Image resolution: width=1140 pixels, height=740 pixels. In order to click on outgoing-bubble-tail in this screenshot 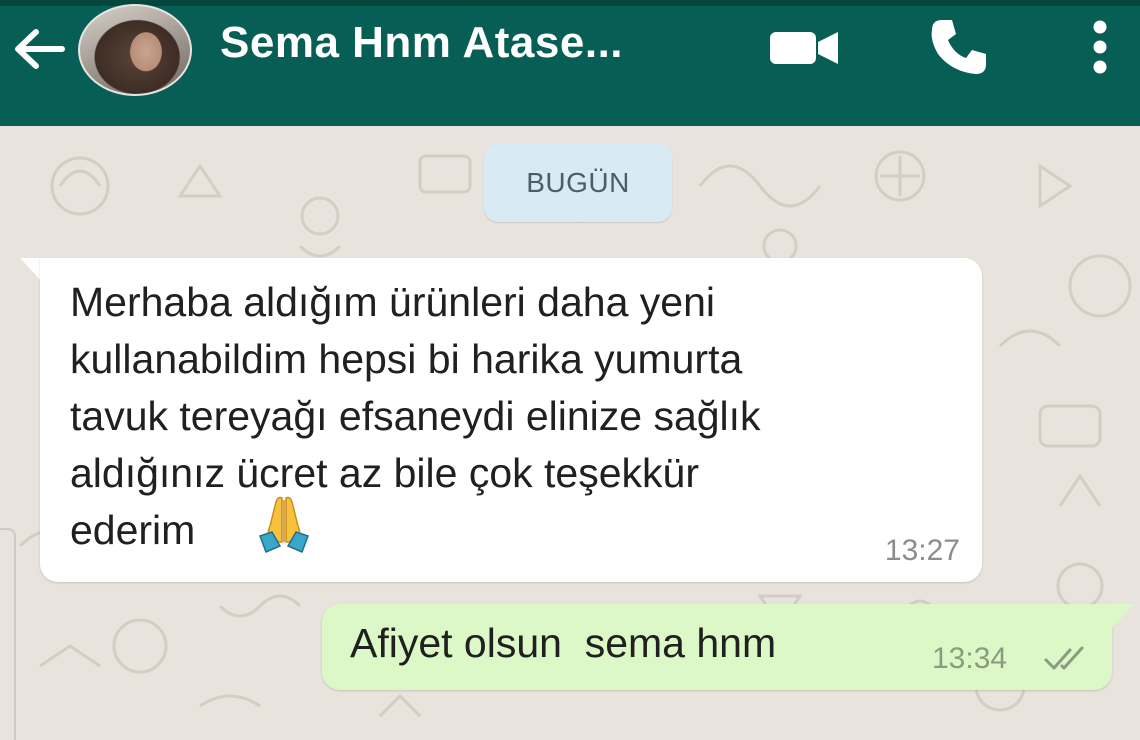, I will do `click(1123, 616)`.